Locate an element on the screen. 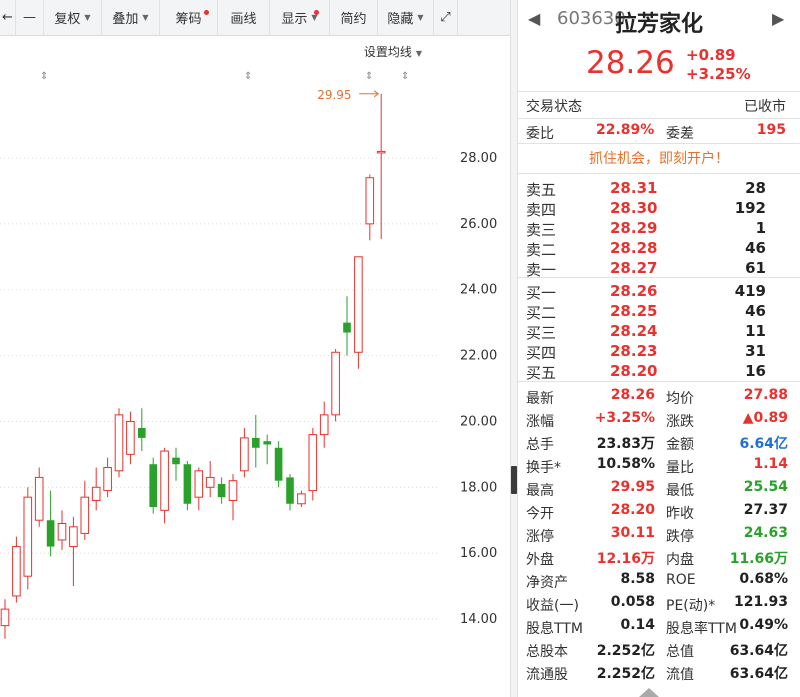 The width and height of the screenshot is (800, 697). stat-value: ▲0.89 is located at coordinates (765, 418).